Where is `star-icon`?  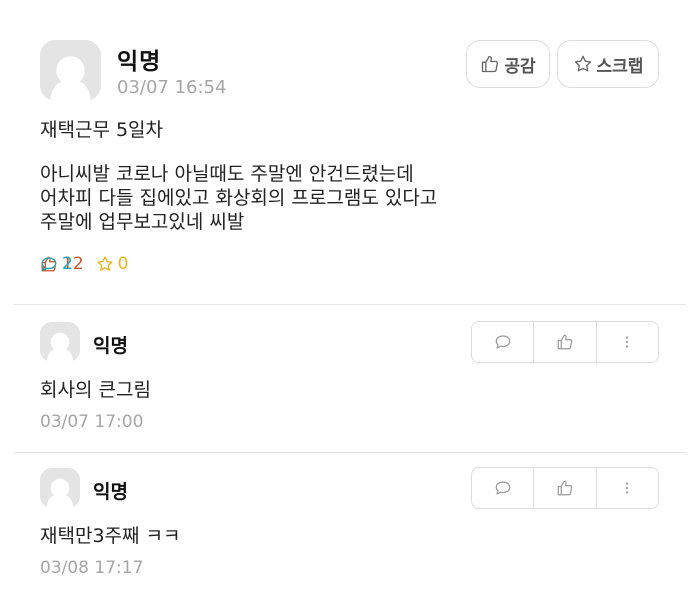
star-icon is located at coordinates (582, 63).